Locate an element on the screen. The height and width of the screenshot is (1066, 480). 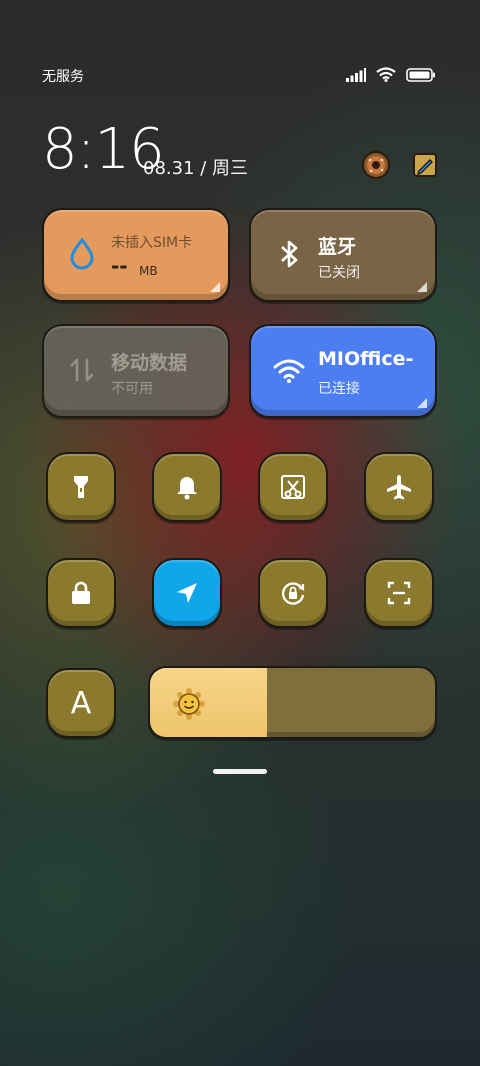
data-usage-title: 未插入SIM卡 is located at coordinates (152, 243).